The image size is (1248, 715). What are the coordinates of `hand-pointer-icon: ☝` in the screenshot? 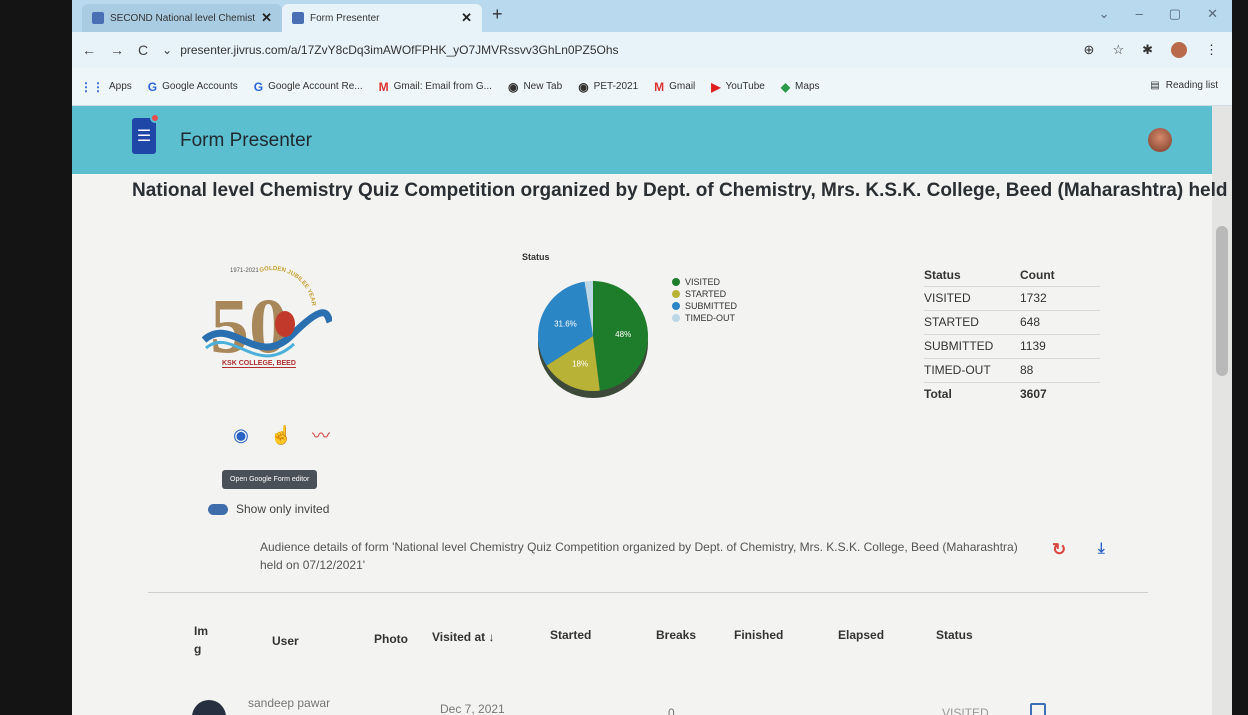 It's located at (281, 435).